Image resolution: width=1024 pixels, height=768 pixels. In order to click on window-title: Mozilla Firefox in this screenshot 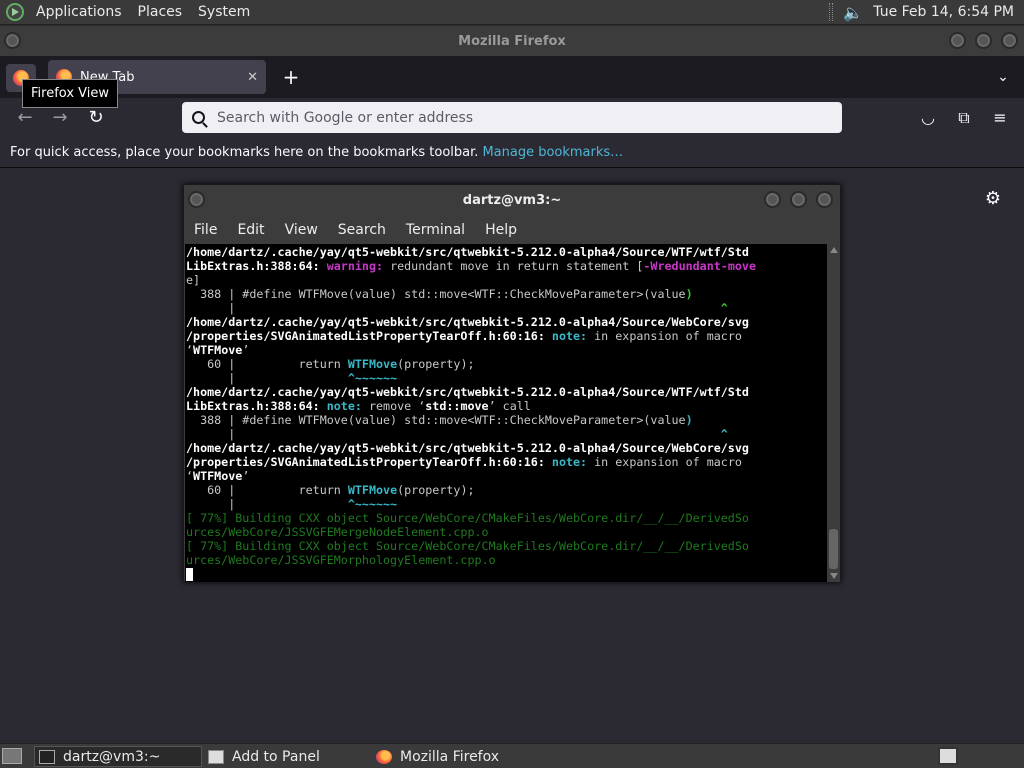, I will do `click(512, 41)`.